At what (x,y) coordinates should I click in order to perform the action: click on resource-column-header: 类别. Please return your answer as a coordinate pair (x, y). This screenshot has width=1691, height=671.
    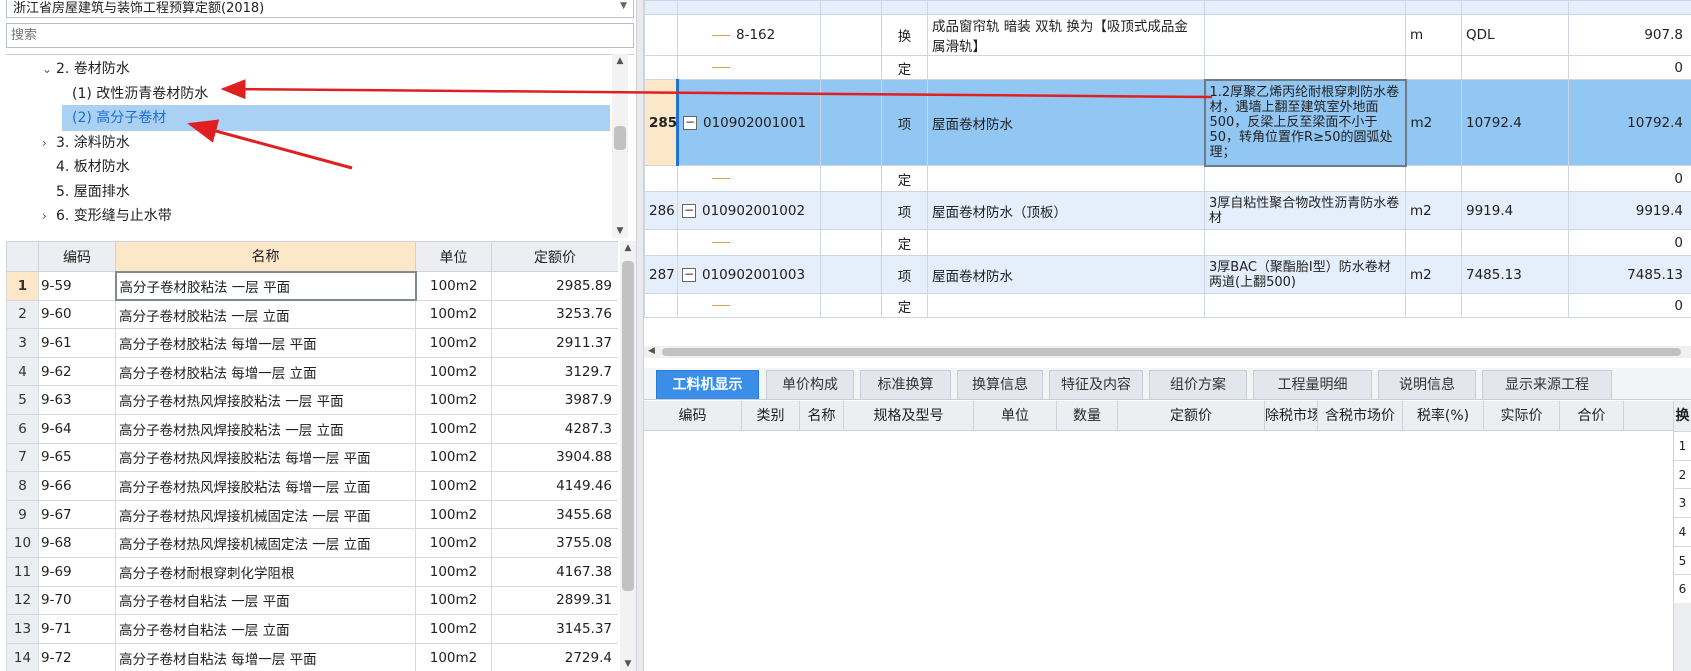
    Looking at the image, I should click on (771, 416).